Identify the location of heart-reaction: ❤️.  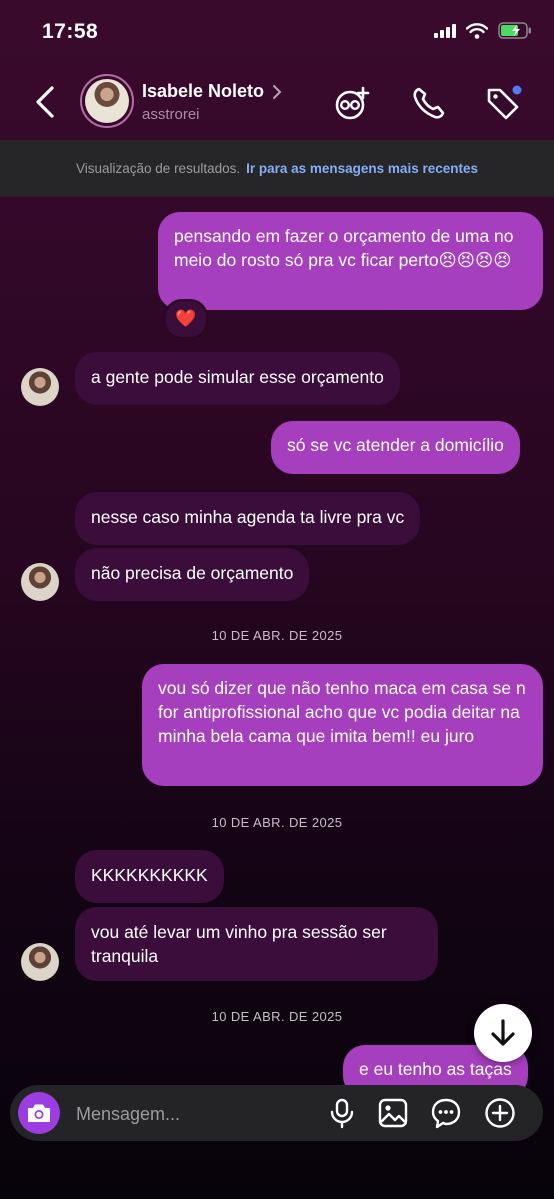
(186, 319).